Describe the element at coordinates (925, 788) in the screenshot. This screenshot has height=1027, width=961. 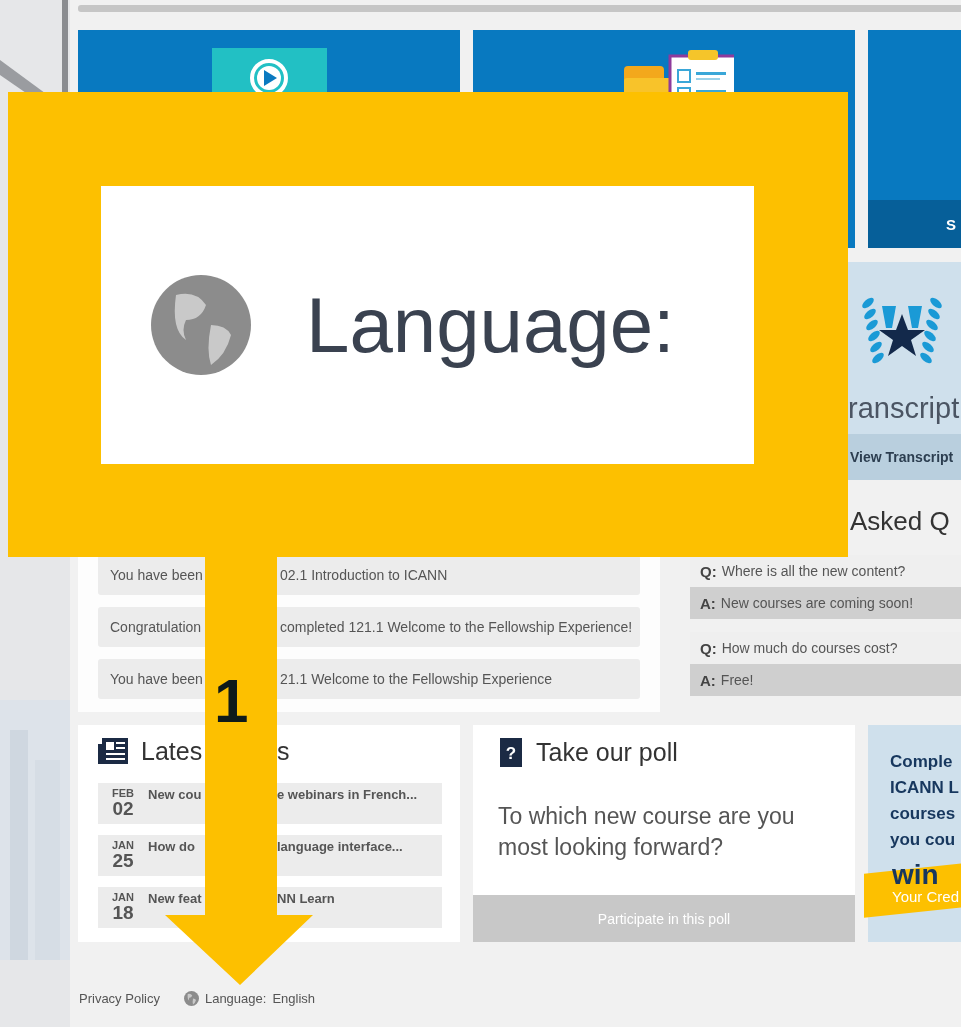
I see `promo-text: ICANN L` at that location.